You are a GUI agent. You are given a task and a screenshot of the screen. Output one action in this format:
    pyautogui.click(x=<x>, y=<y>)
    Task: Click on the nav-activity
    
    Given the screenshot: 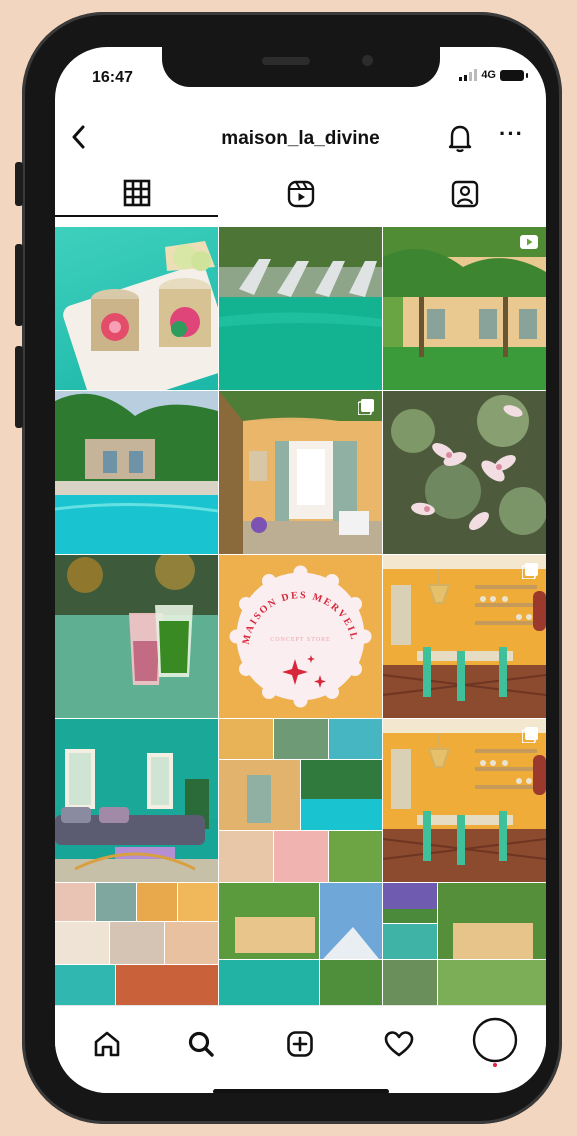 What is the action you would take?
    pyautogui.click(x=399, y=1044)
    